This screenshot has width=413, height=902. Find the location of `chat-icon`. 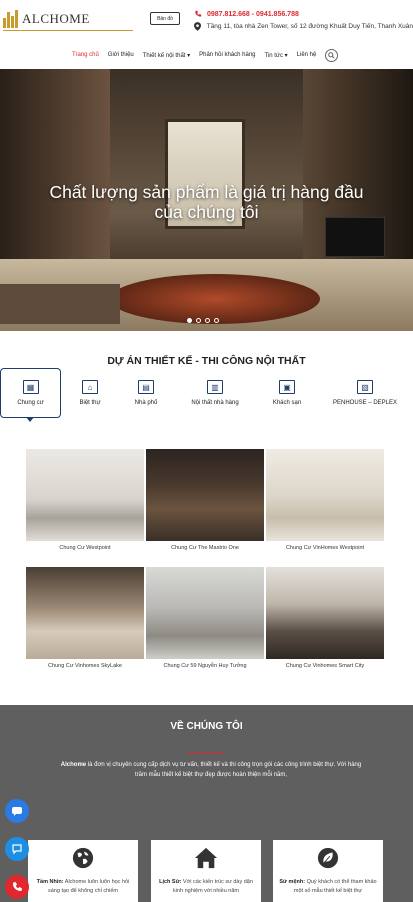

chat-icon is located at coordinates (17, 811).